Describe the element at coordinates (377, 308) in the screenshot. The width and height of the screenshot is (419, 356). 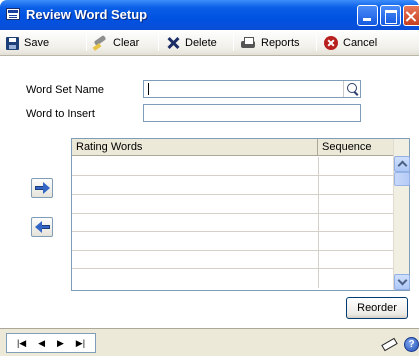
I see `reorder-button: Reorder` at that location.